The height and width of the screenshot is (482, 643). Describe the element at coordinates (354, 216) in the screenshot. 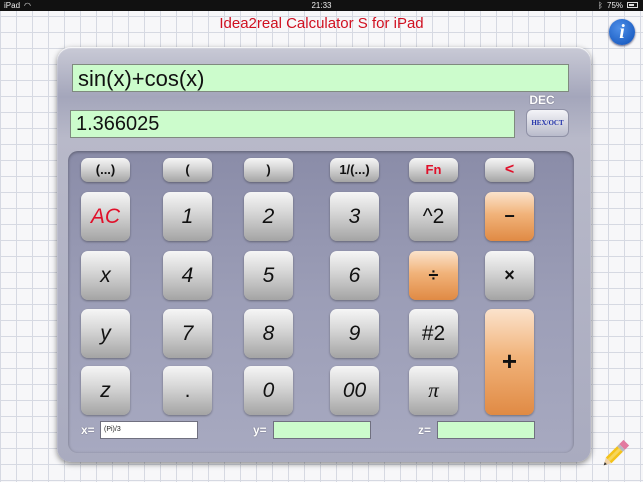

I see `digit-3-key: 3` at that location.